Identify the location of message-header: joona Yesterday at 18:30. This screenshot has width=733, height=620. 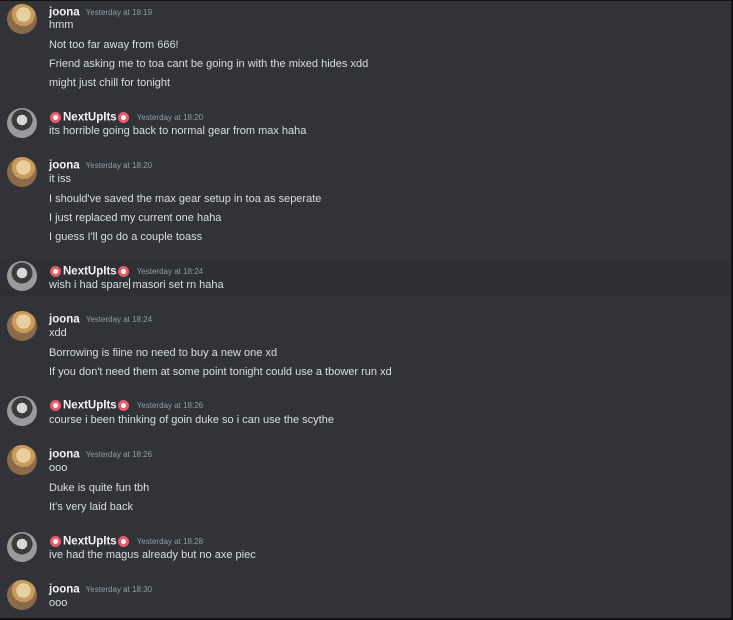
(100, 587).